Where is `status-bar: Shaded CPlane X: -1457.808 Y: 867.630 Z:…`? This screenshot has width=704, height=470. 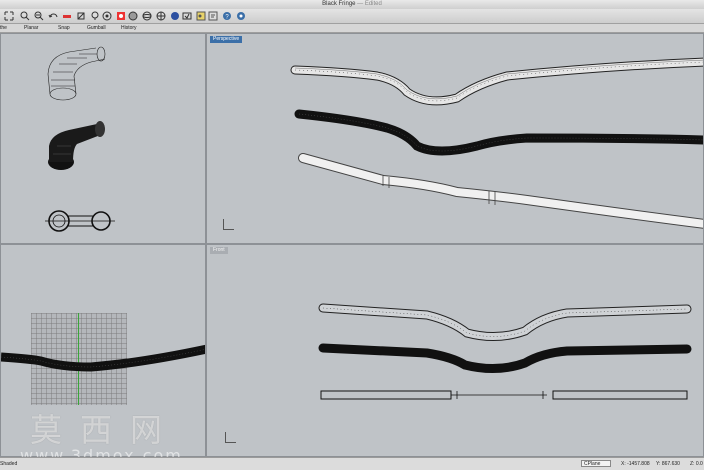
status-bar: Shaded CPlane X: -1457.808 Y: 867.630 Z:… is located at coordinates (352, 463).